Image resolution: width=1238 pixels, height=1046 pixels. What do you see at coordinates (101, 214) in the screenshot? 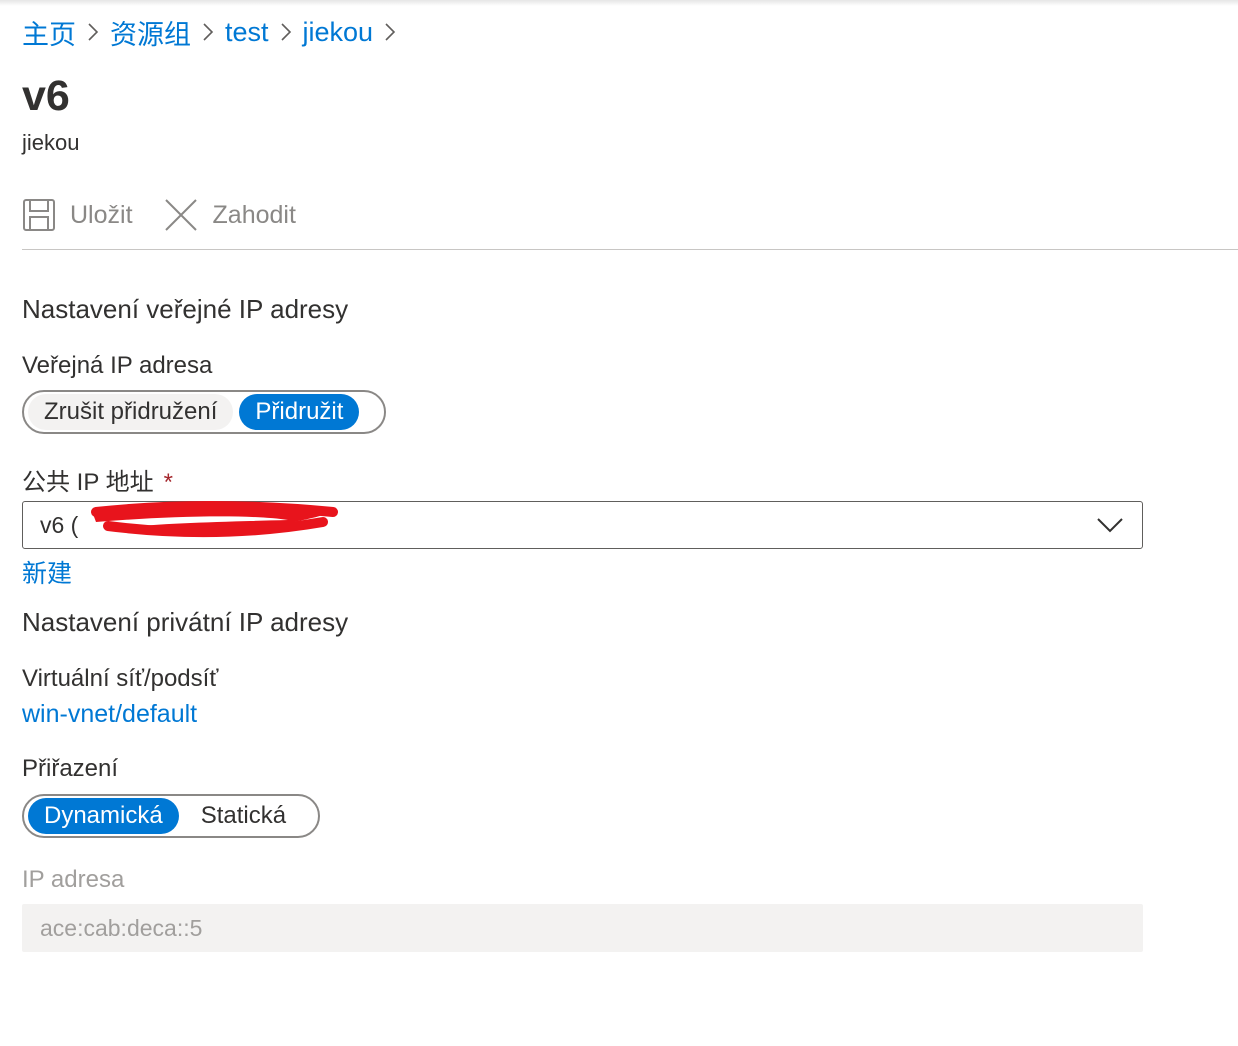
I see `save-label: Uložit` at bounding box center [101, 214].